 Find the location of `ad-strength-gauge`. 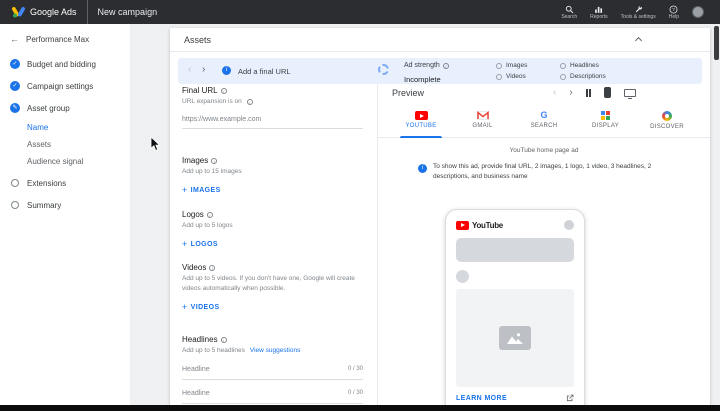

ad-strength-gauge is located at coordinates (383, 69).